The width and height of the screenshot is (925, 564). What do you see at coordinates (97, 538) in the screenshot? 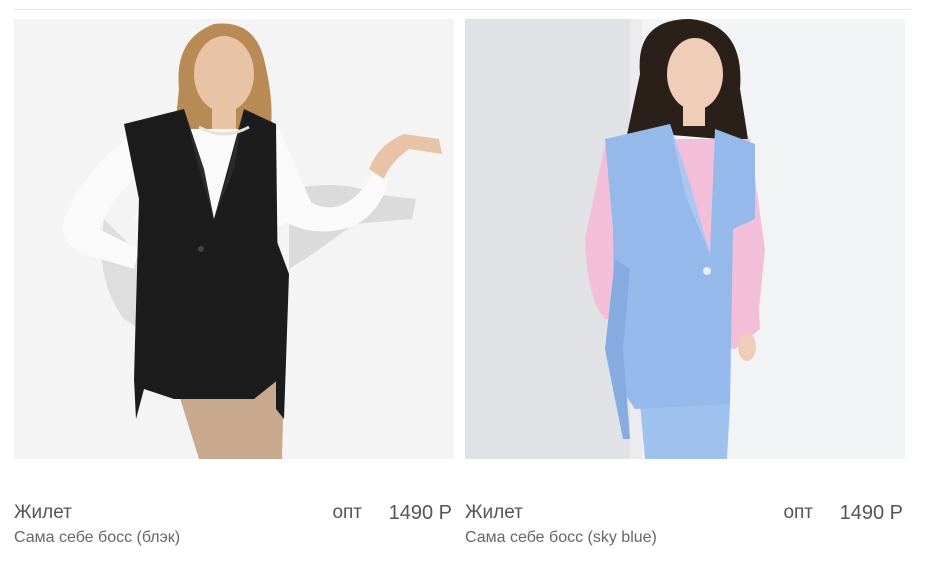
I see `product-subtitle: Сама себе босс (блэк)` at bounding box center [97, 538].